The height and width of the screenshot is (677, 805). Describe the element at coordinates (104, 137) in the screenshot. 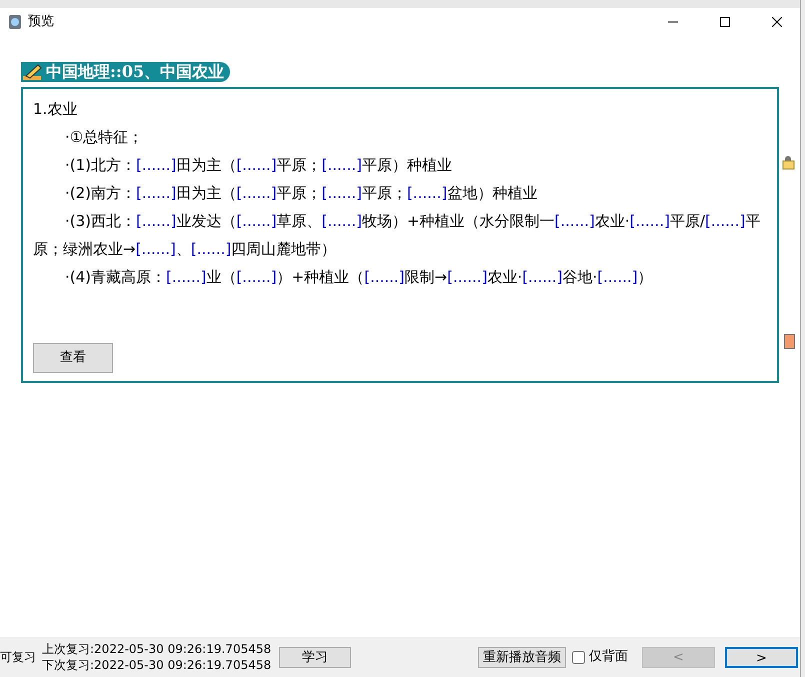

I see `card-text: ·①总特征；` at that location.